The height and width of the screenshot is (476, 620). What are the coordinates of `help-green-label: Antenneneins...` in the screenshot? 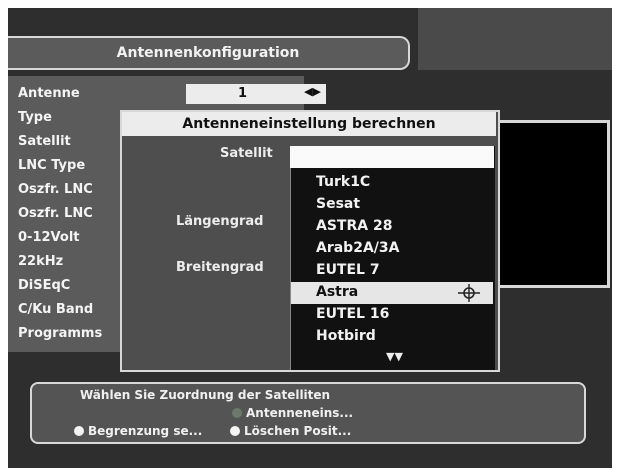 It's located at (299, 413).